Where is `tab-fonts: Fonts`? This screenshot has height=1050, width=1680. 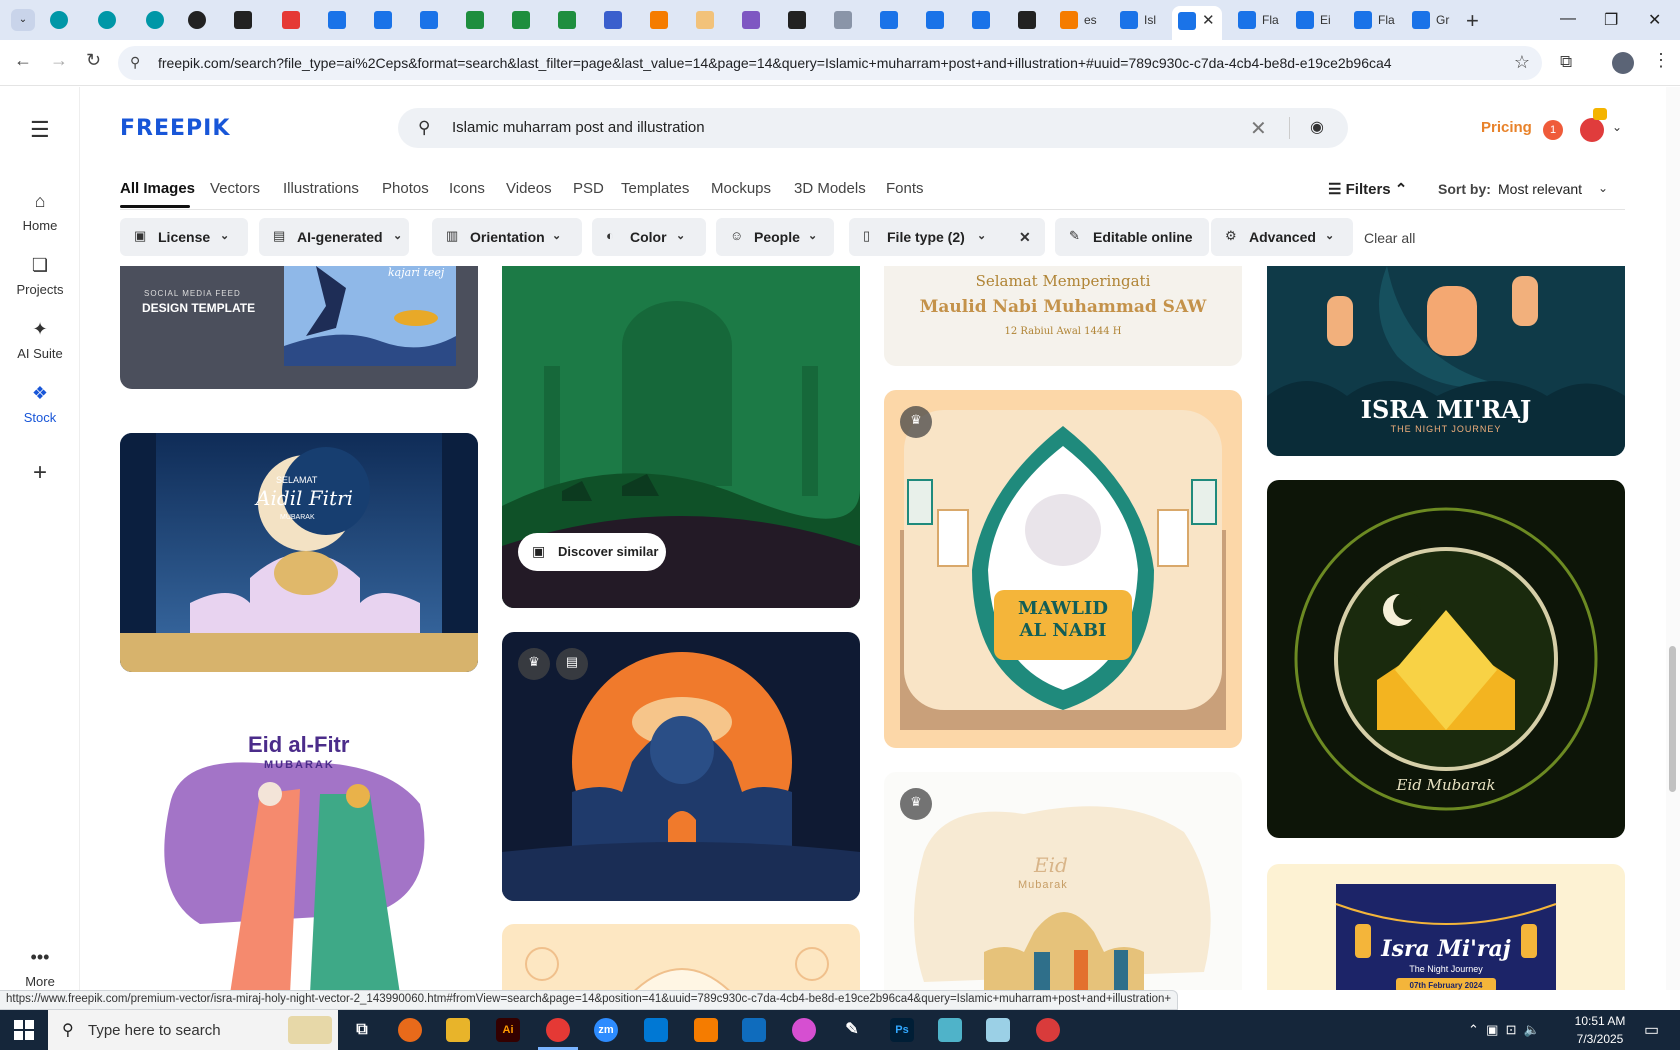 tab-fonts: Fonts is located at coordinates (905, 188).